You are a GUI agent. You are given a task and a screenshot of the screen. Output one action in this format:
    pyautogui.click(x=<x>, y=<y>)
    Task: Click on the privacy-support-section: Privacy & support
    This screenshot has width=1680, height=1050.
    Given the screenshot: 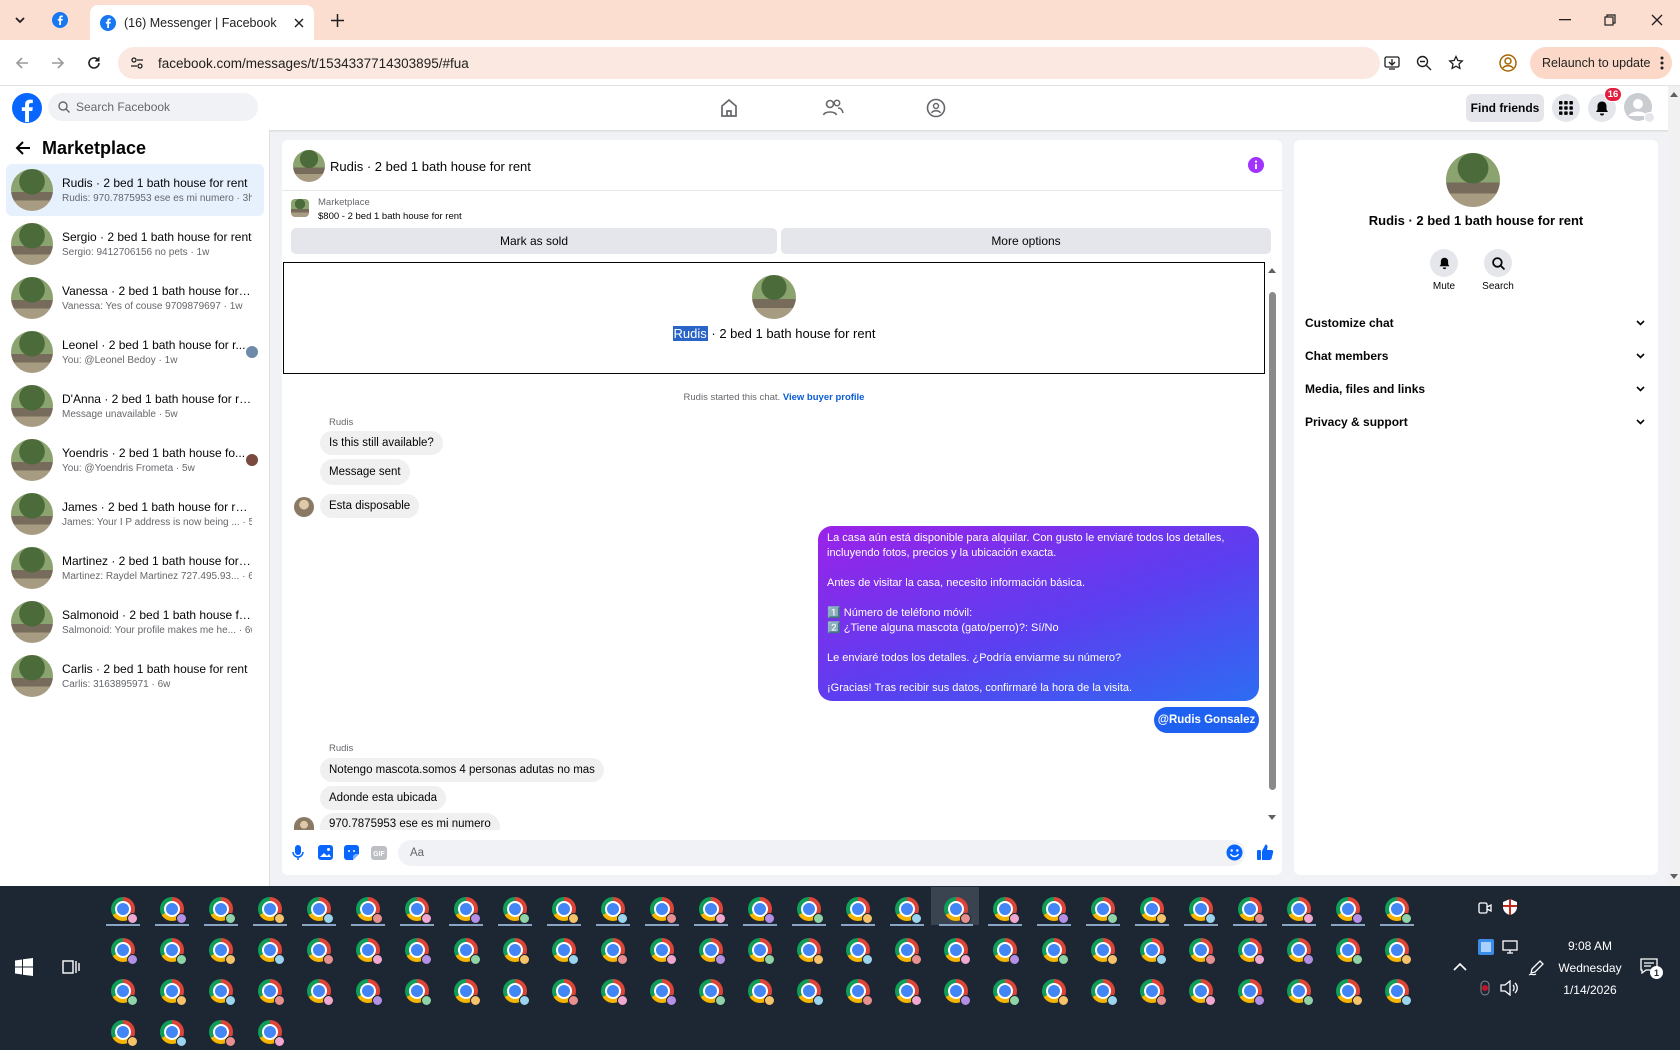 What is the action you would take?
    pyautogui.click(x=1475, y=422)
    